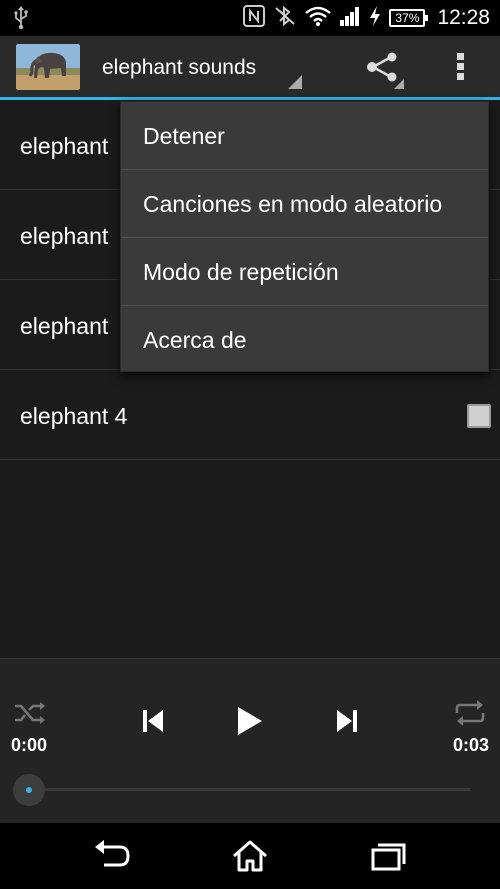 The image size is (500, 889). I want to click on signal-icon, so click(350, 18).